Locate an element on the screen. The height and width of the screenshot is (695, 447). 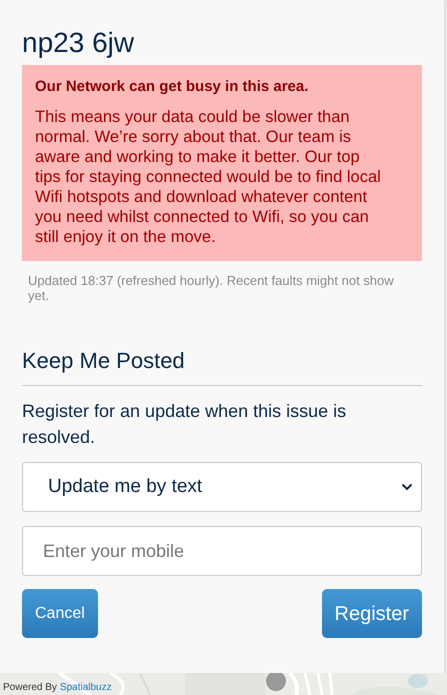
cancel-button: Cancel is located at coordinates (60, 613).